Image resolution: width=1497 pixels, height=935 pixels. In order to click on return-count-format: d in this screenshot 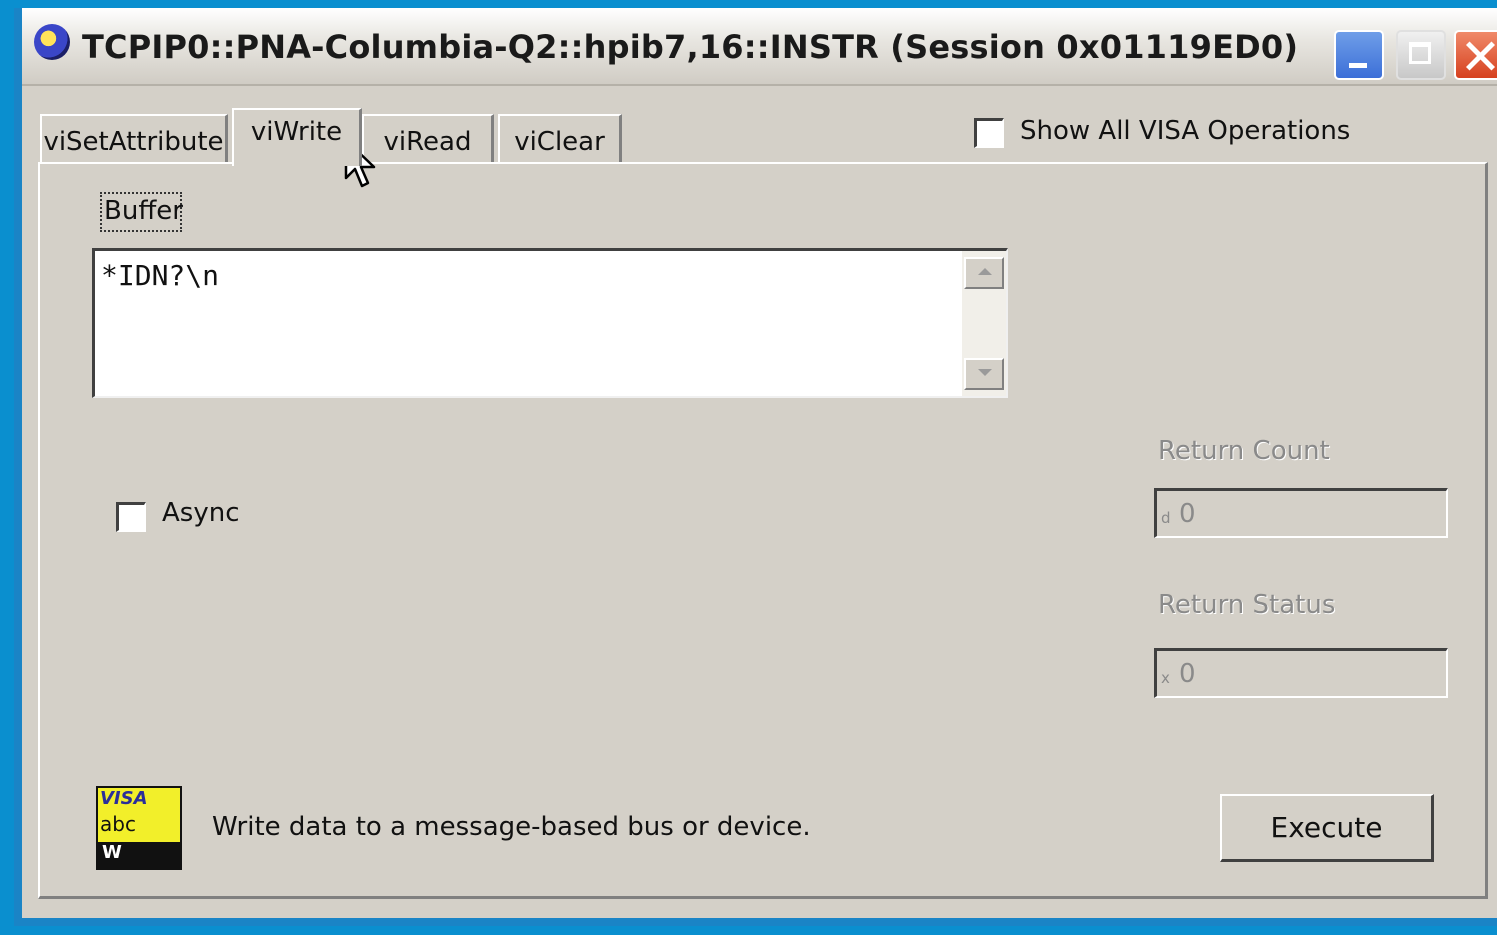, I will do `click(1166, 518)`.